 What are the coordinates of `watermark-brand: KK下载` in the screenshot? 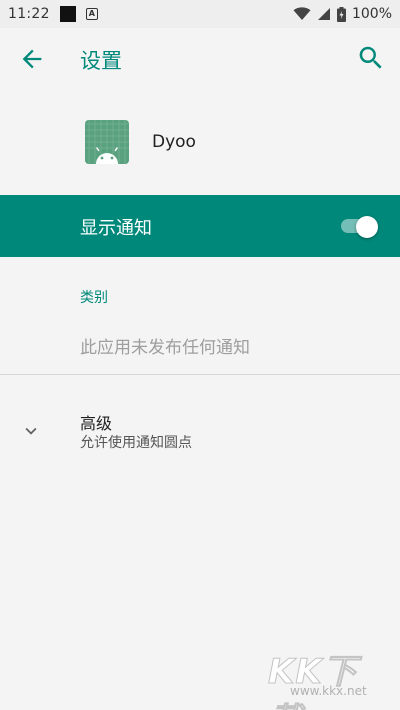 It's located at (313, 681).